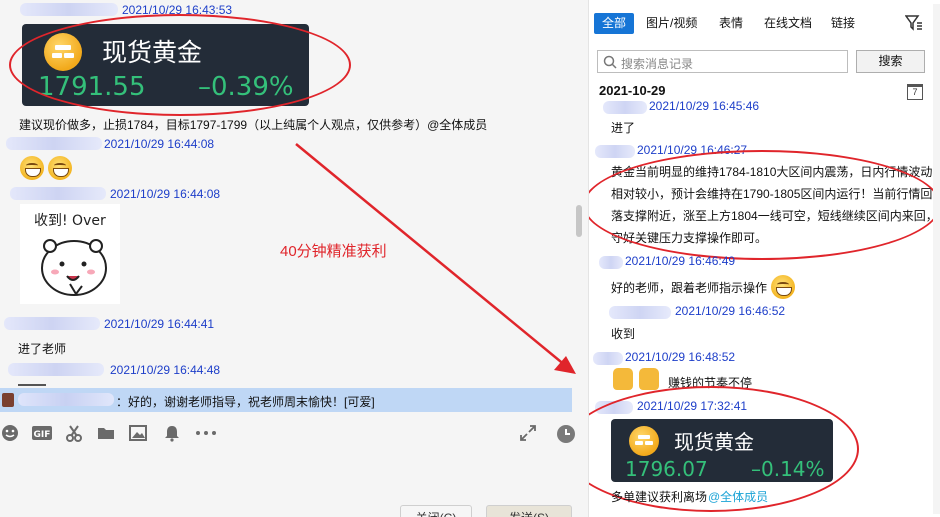 This screenshot has height=517, width=940. What do you see at coordinates (566, 434) in the screenshot?
I see `history-icon` at bounding box center [566, 434].